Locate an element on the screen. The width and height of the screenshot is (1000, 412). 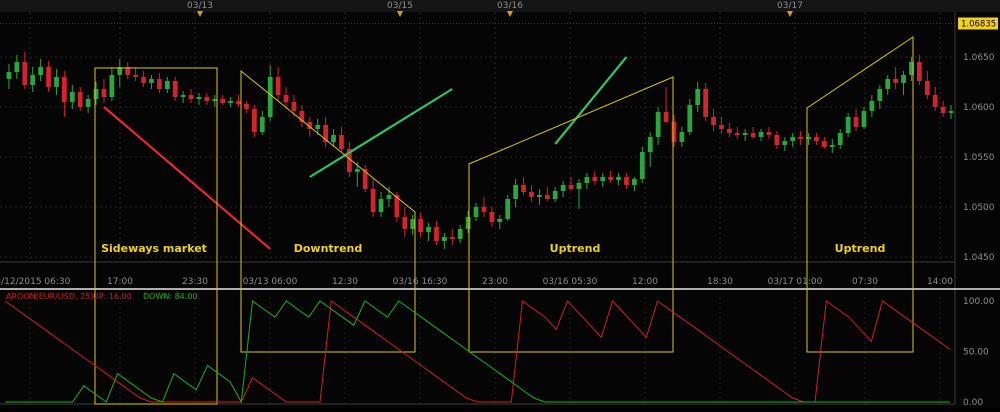
time-tick-label: 03/13 06:00 is located at coordinates (270, 282).